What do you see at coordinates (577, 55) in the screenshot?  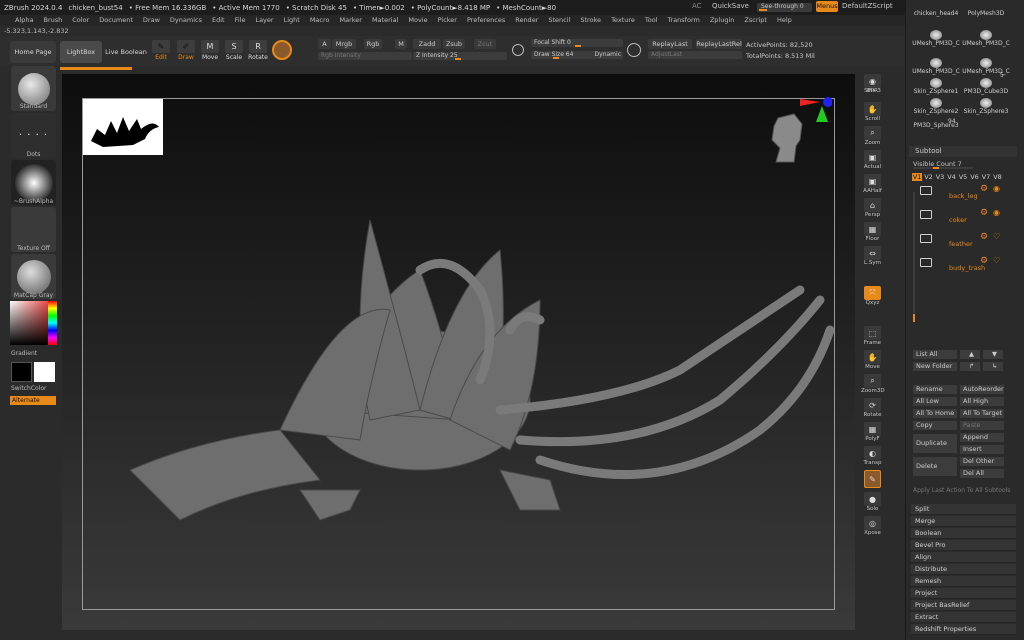 I see `draw-size-slider: Draw Size 64 Dynamic` at bounding box center [577, 55].